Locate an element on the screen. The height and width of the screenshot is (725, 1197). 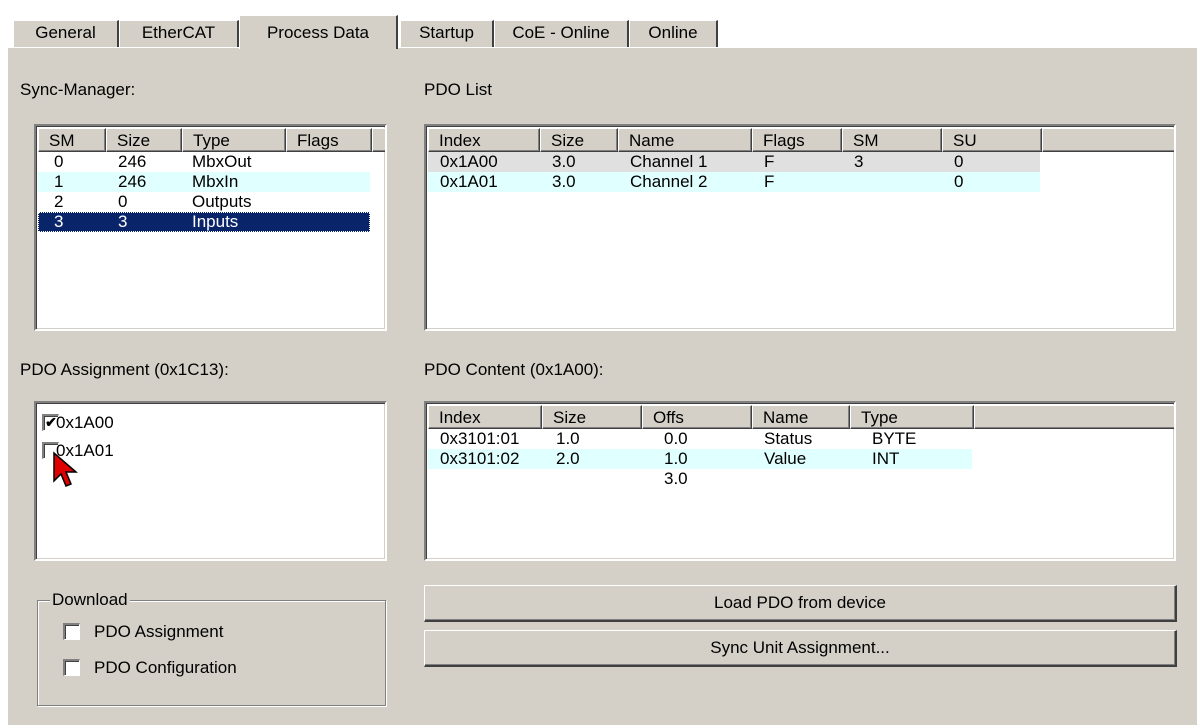
sm-cell: 2 is located at coordinates (59, 201).